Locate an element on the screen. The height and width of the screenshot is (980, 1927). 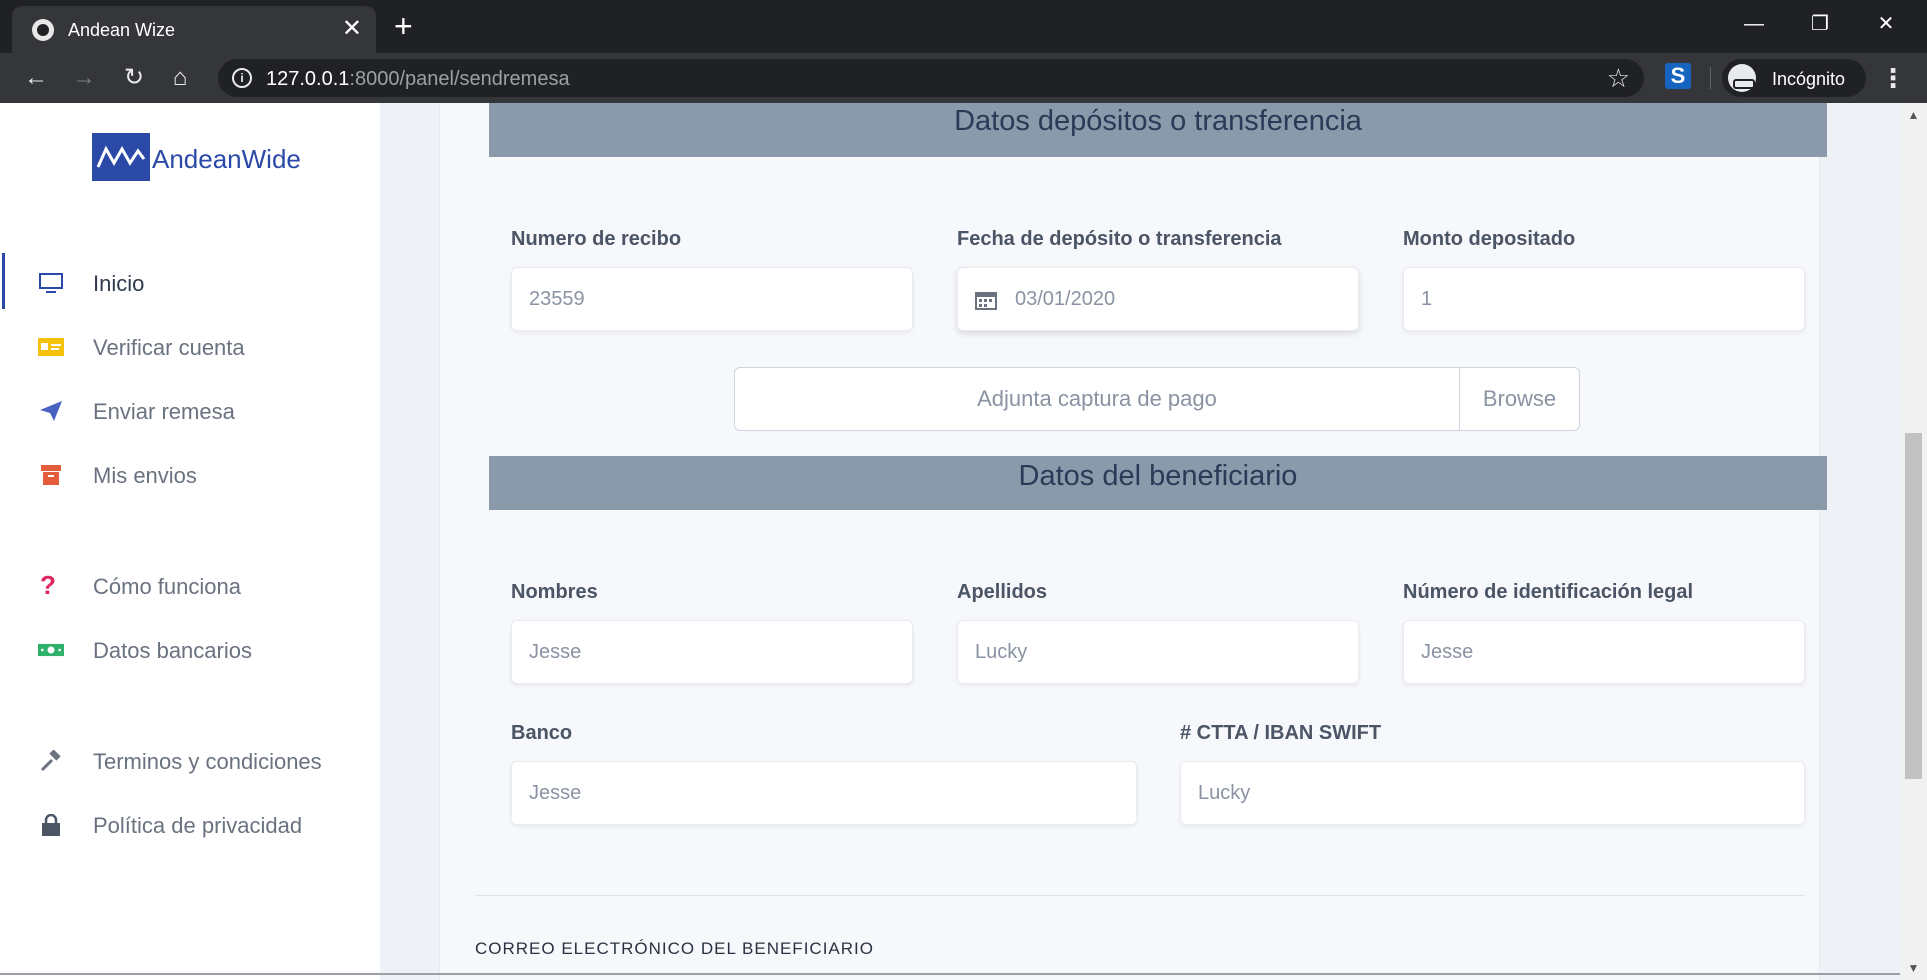
amount-field is located at coordinates (1604, 299).